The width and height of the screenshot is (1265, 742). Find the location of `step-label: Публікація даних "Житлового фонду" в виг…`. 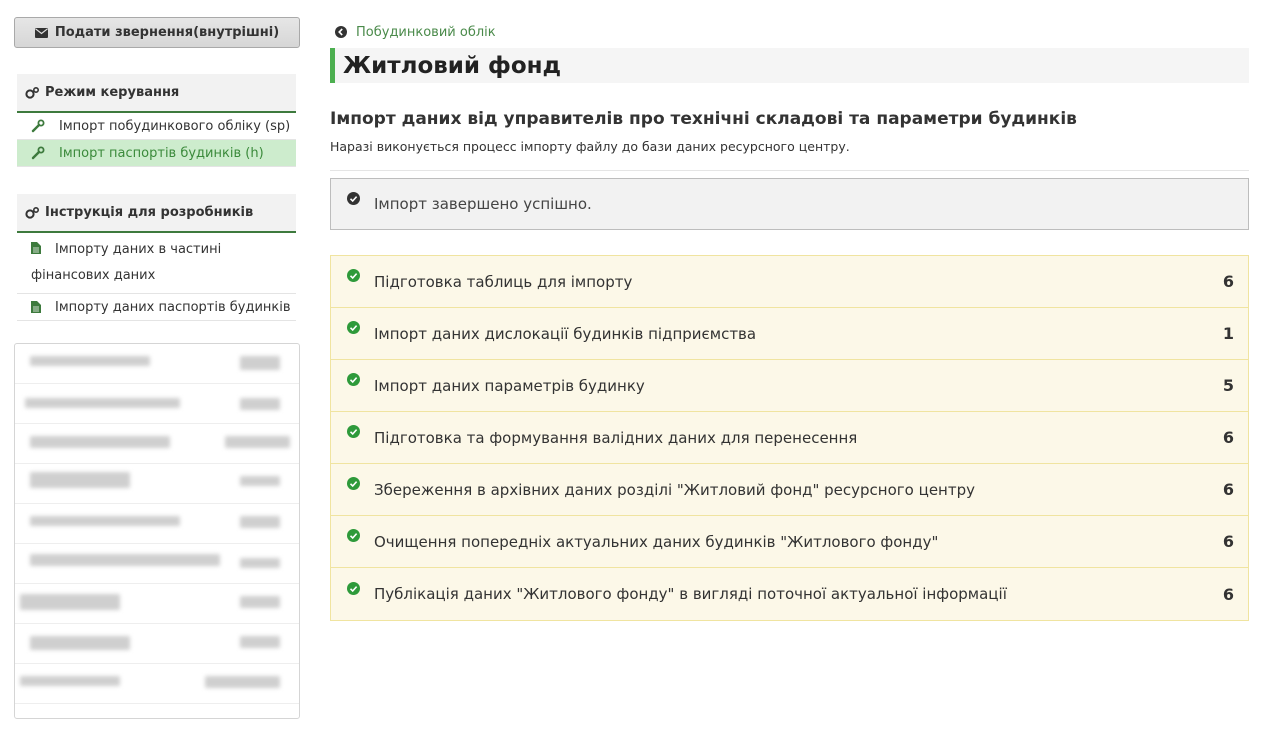

step-label: Публікація даних "Житлового фонду" в виг… is located at coordinates (690, 594).